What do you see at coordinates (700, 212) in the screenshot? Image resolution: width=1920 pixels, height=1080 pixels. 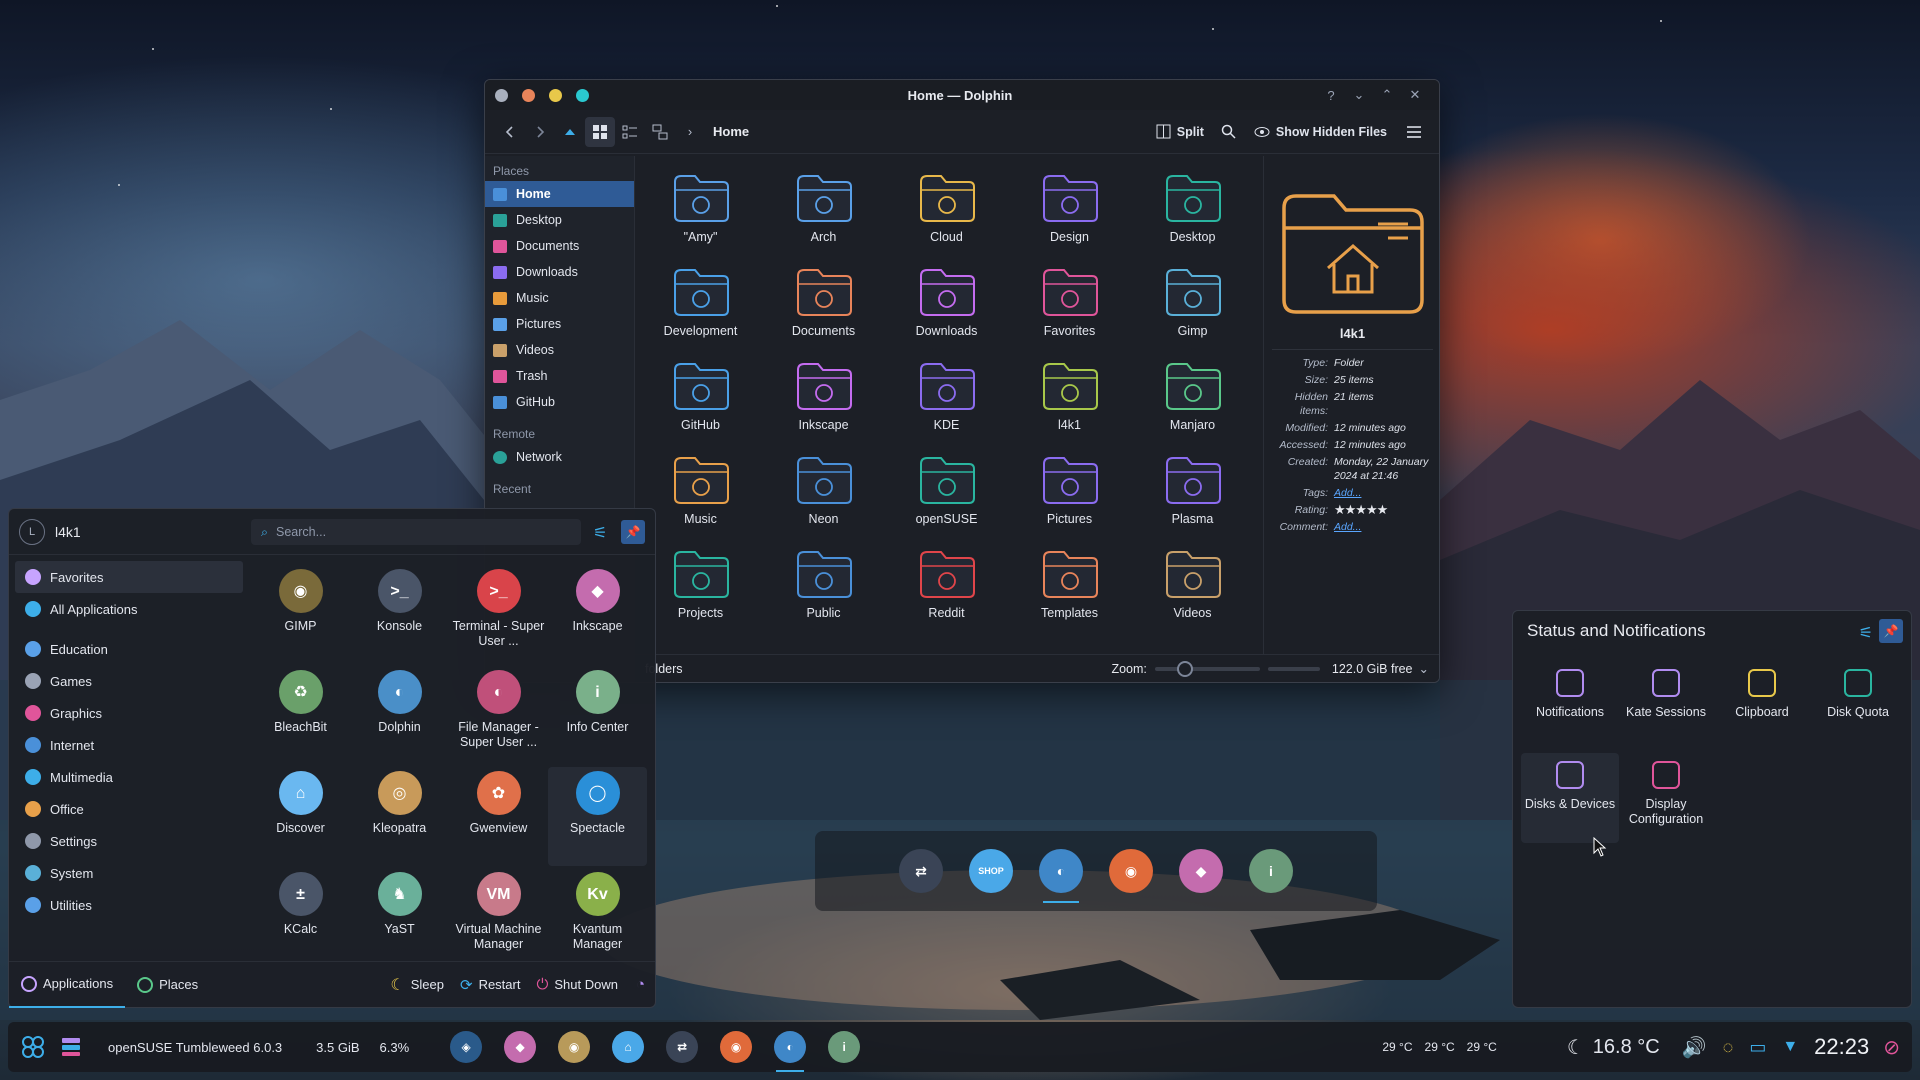 I see `folder-item: "Amy"` at bounding box center [700, 212].